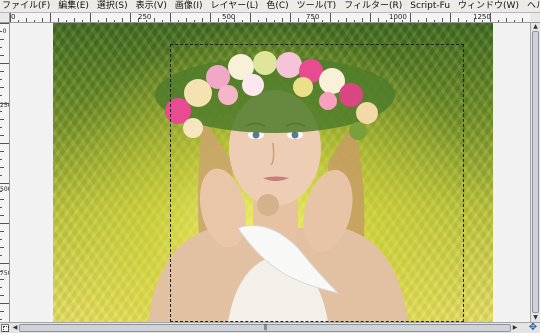 This screenshot has width=540, height=333. What do you see at coordinates (151, 6) in the screenshot?
I see `menu-view: 表示(V)` at bounding box center [151, 6].